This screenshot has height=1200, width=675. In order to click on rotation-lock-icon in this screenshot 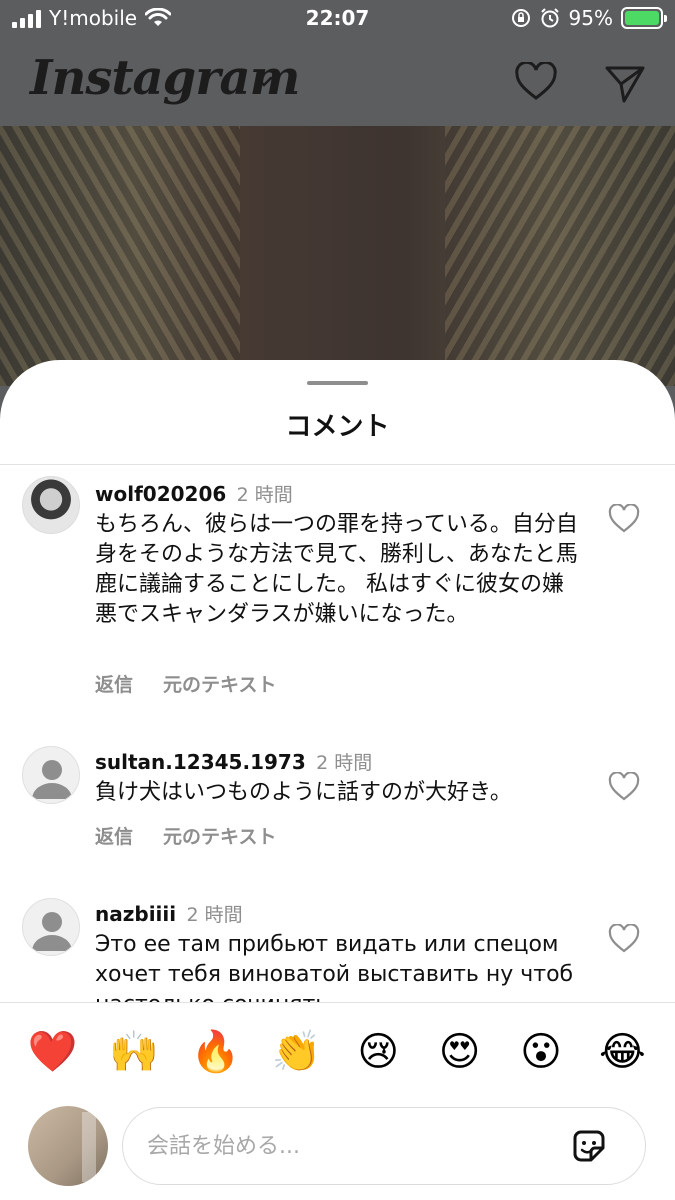, I will do `click(520, 18)`.